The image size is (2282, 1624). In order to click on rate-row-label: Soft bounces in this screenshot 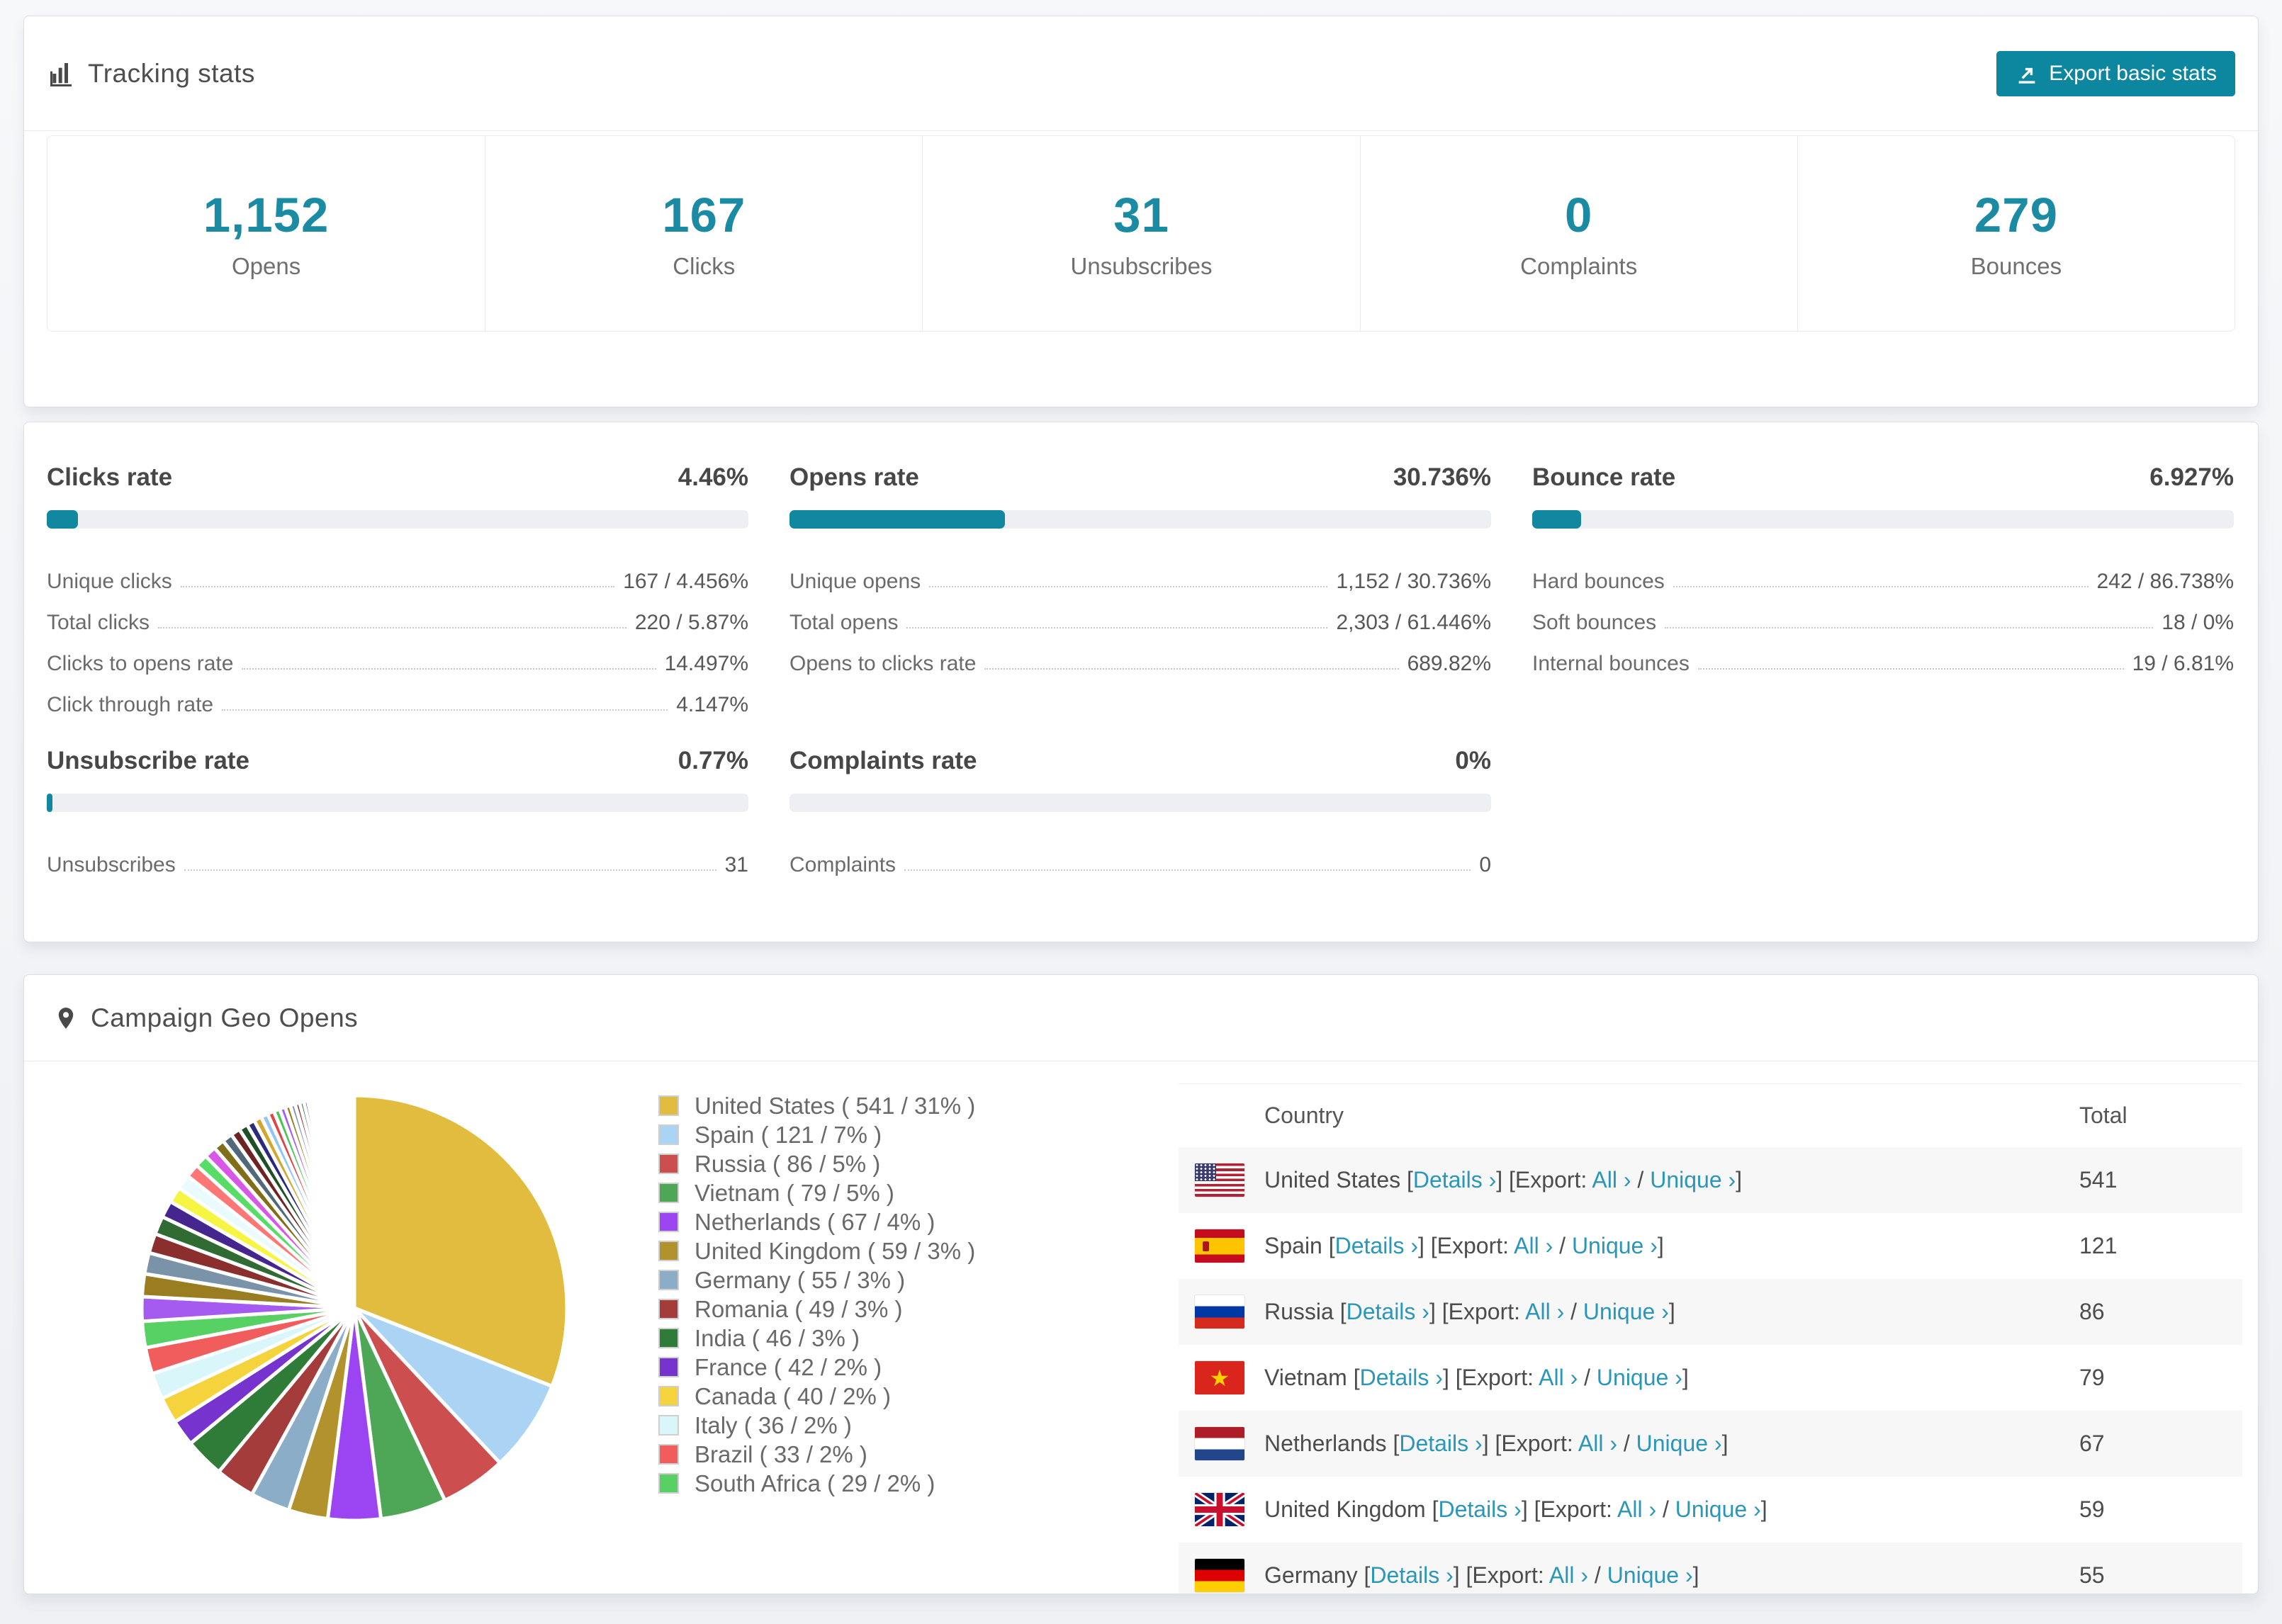, I will do `click(1595, 622)`.